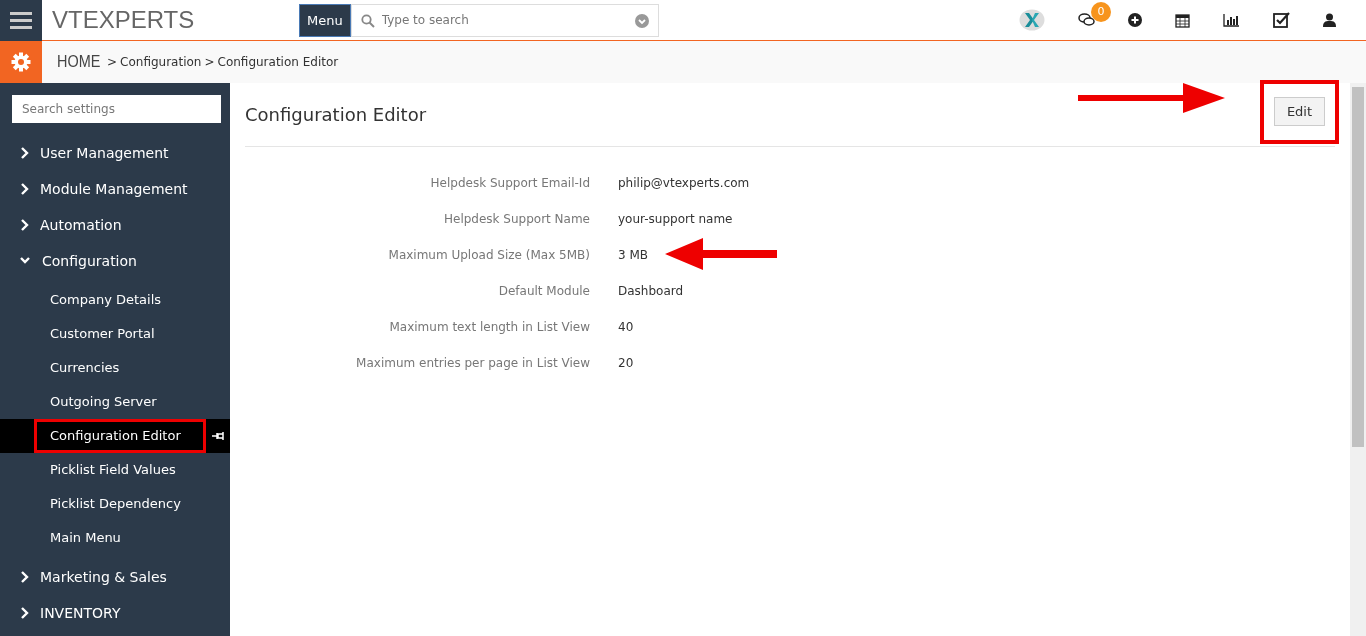  Describe the element at coordinates (115, 189) in the screenshot. I see `sidebar-section: Module Management` at that location.